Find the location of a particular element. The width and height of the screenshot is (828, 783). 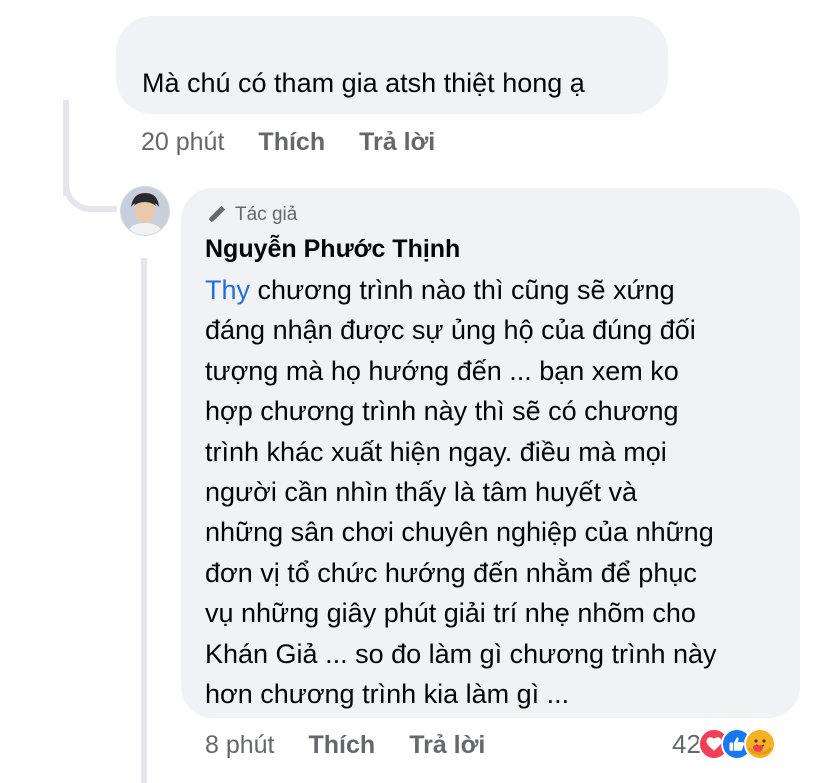

comment-bubble: Mà chú có tham gia atsh thiệt hong ạ is located at coordinates (392, 65).